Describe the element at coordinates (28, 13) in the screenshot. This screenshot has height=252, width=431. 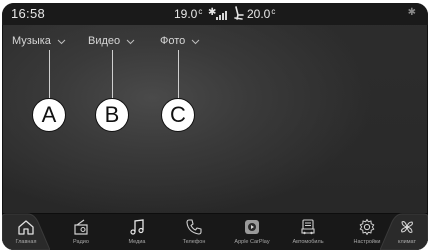
I see `clock: 16:58` at that location.